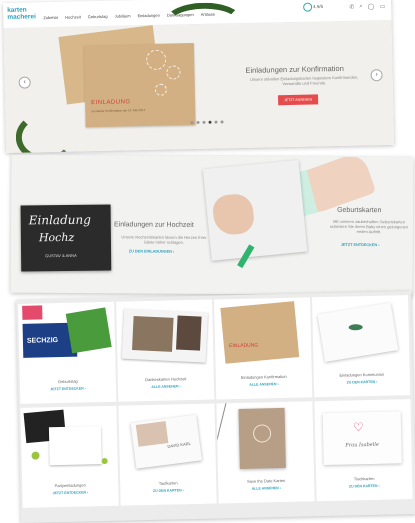 Image resolution: width=415 pixels, height=523 pixels. What do you see at coordinates (298, 100) in the screenshot?
I see `hero-cta-button: JETZT ANSEHEN` at bounding box center [298, 100].